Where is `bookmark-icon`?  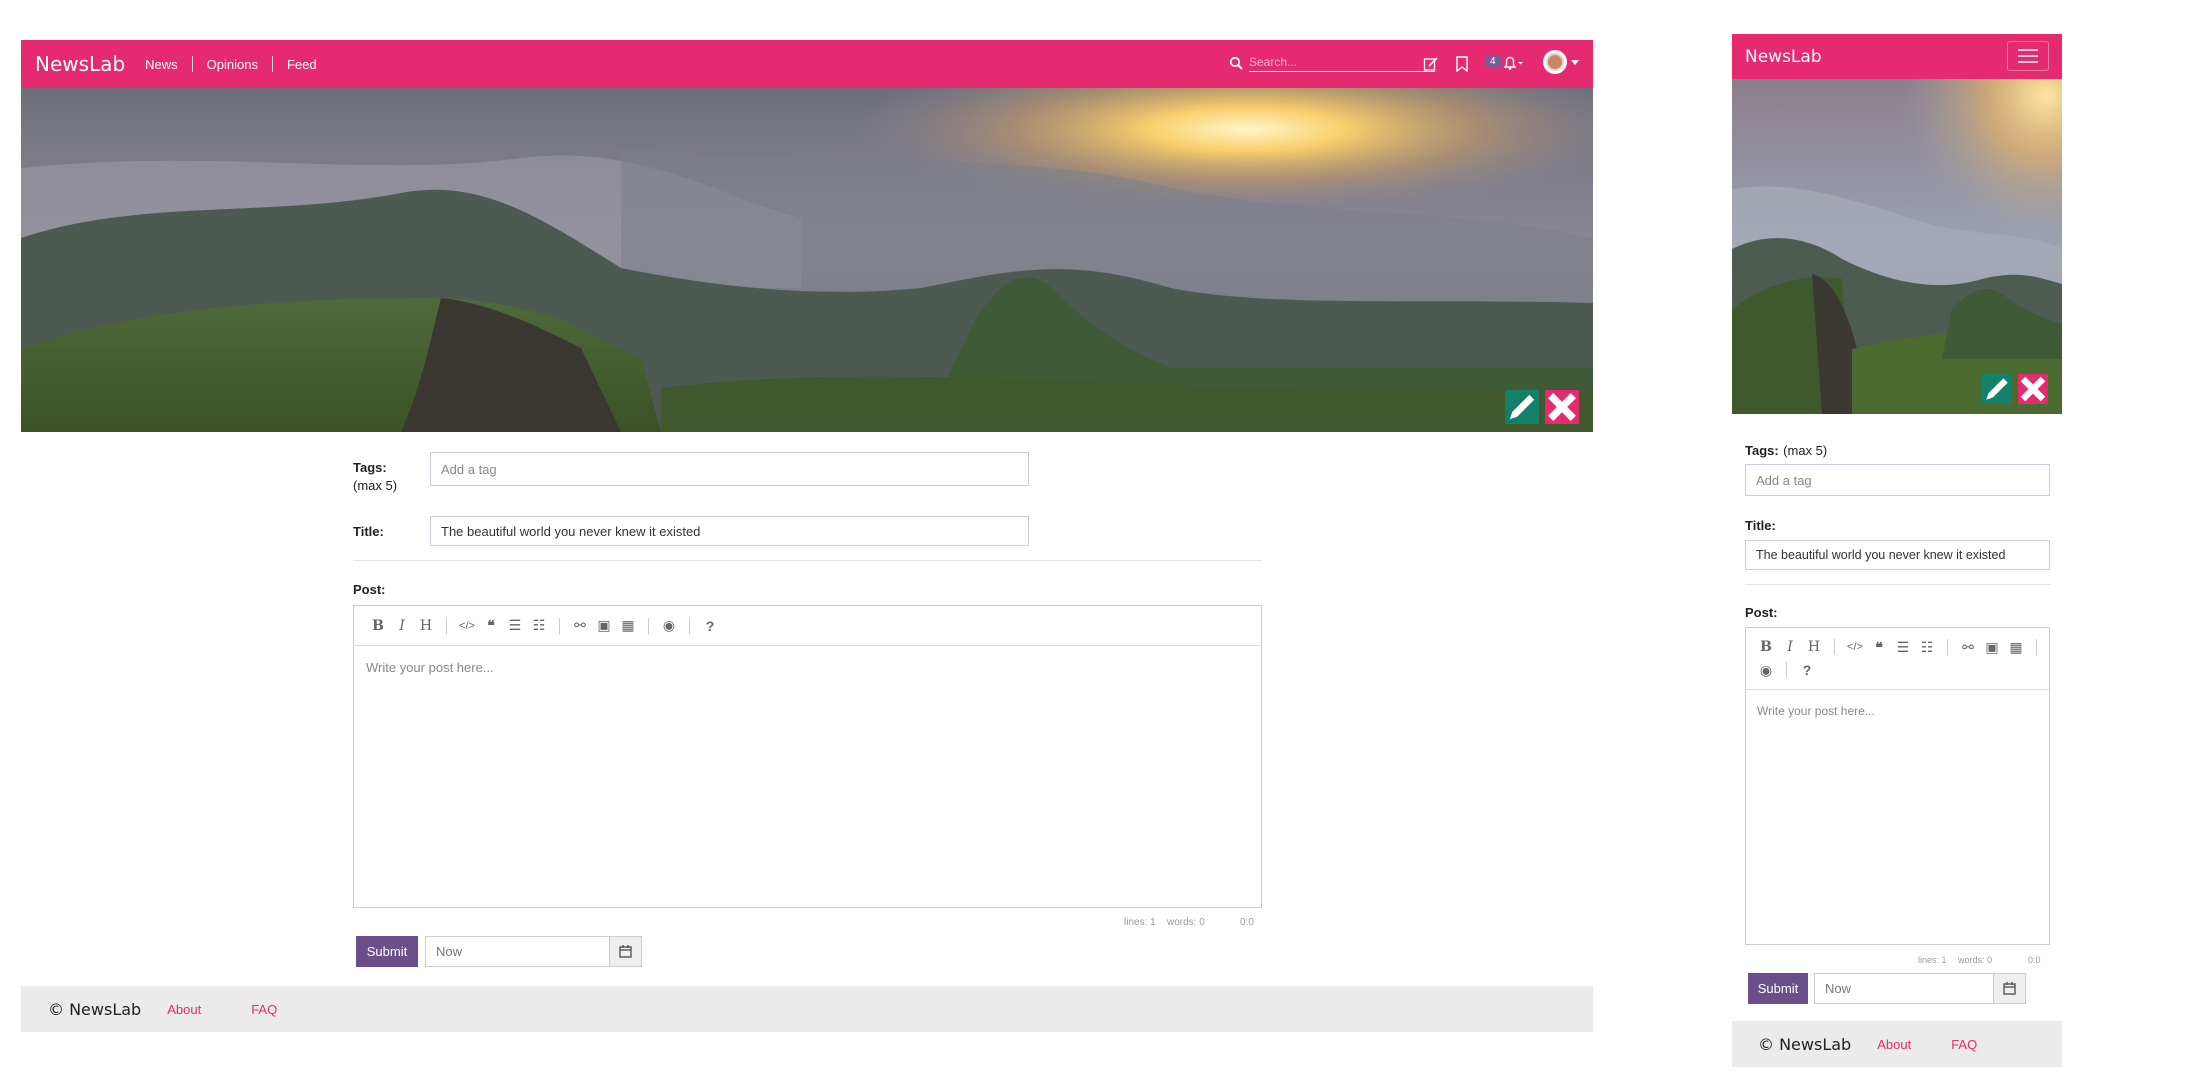 bookmark-icon is located at coordinates (1462, 64).